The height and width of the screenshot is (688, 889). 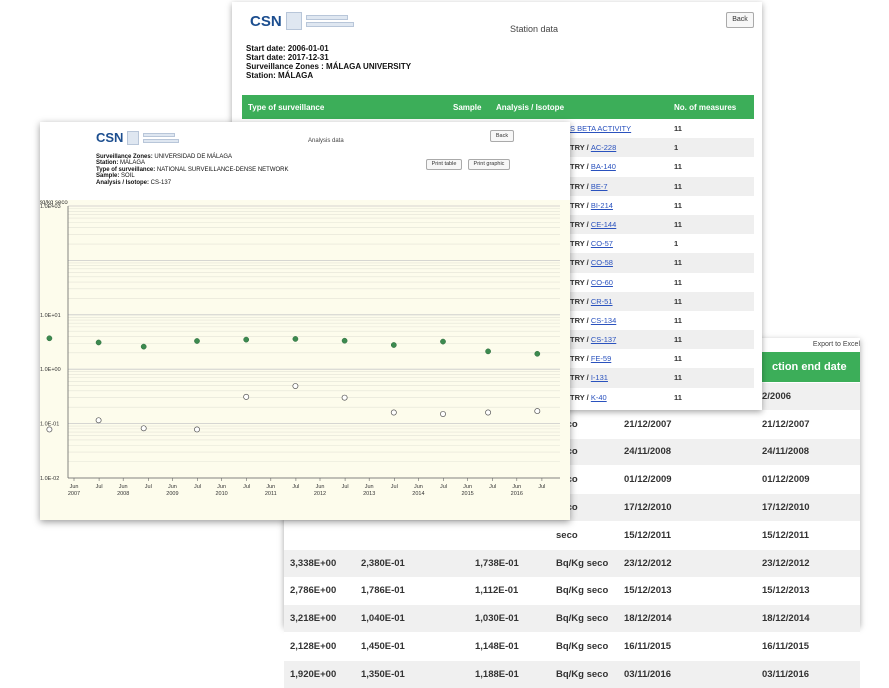 What do you see at coordinates (602, 205) in the screenshot?
I see `isotope-link: BI-214` at bounding box center [602, 205].